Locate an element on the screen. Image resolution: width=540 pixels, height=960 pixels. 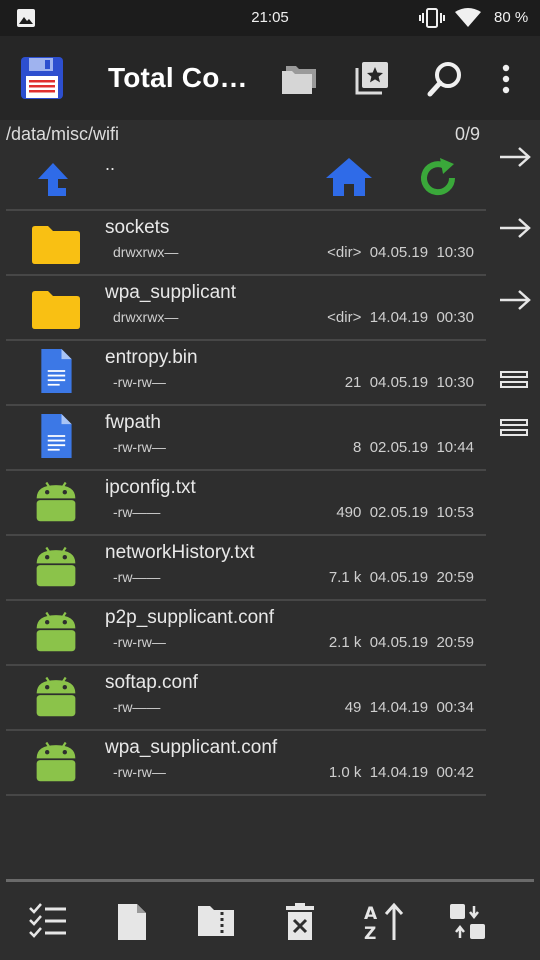
file-date: 02.05.19 is located at coordinates (399, 447).